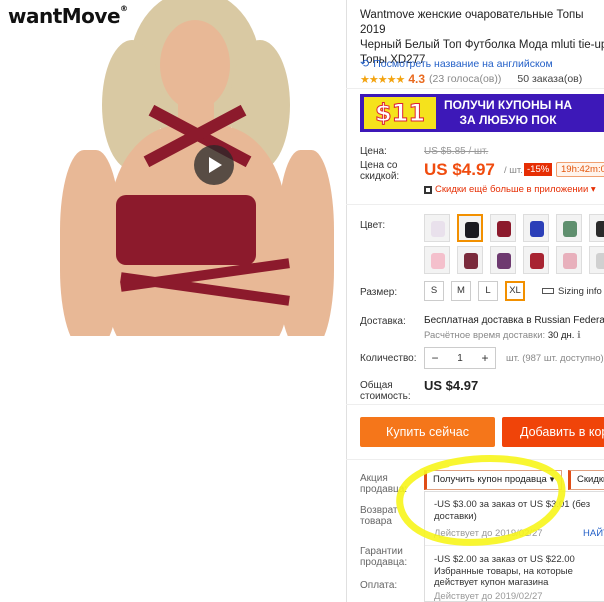 The image size is (604, 602). What do you see at coordinates (580, 169) in the screenshot?
I see `countdown-timer: 19h:42m:0` at bounding box center [580, 169].